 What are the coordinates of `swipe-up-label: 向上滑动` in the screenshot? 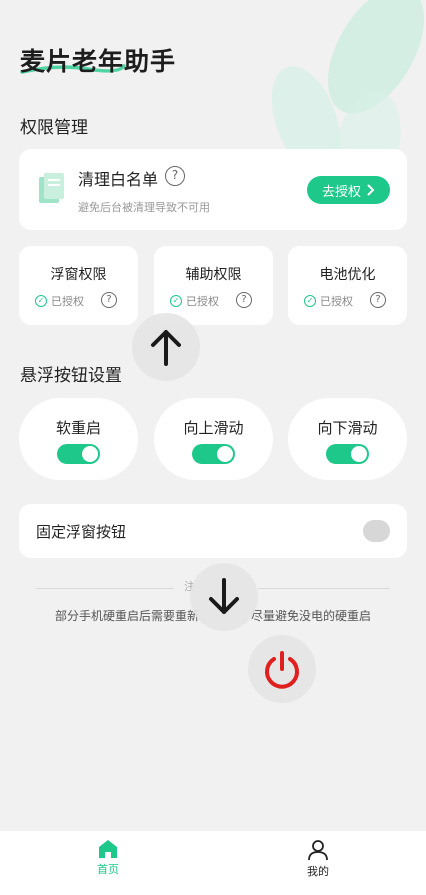 It's located at (213, 428).